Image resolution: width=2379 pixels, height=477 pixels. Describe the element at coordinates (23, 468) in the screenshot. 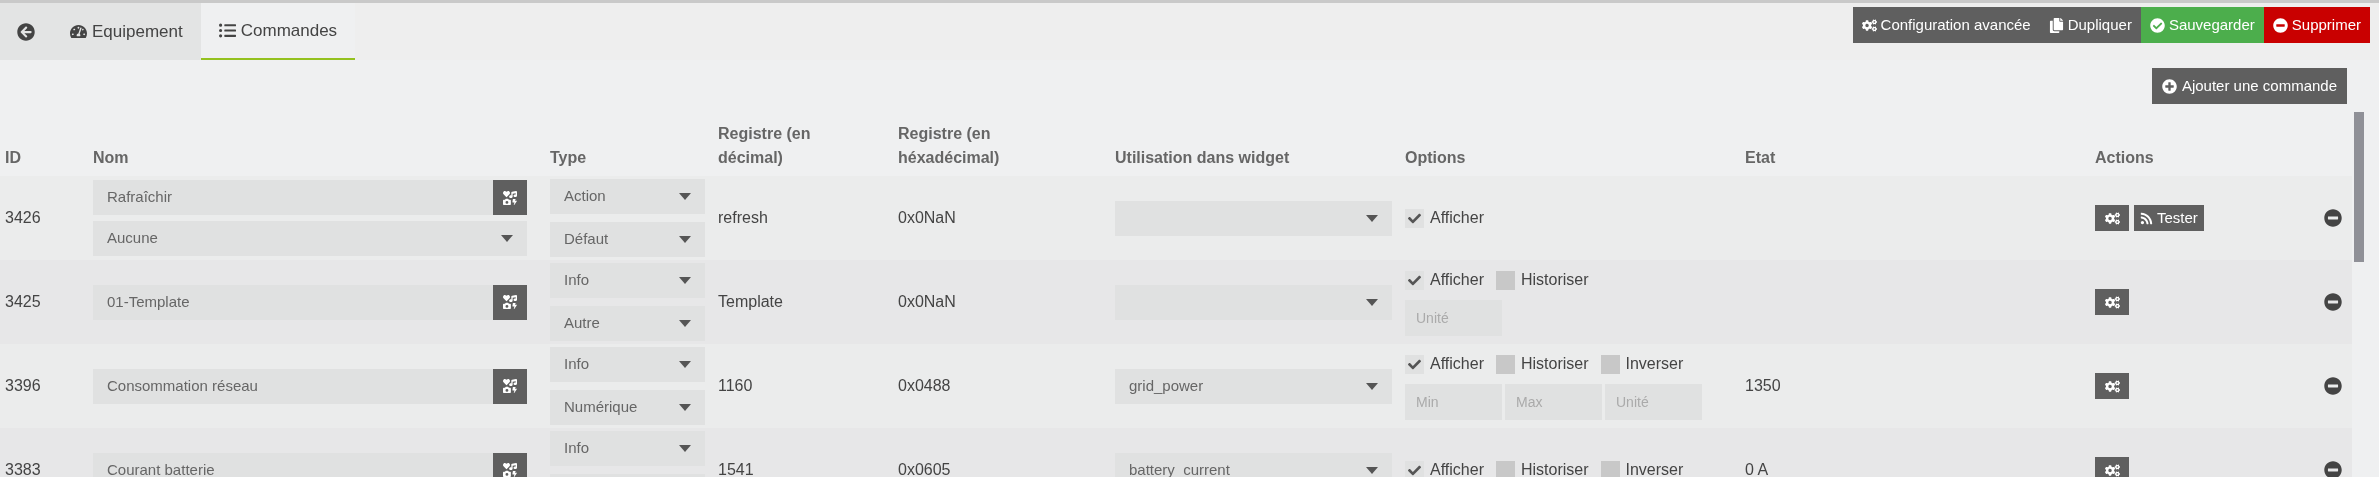

I see `table-cell-text: 3383` at that location.